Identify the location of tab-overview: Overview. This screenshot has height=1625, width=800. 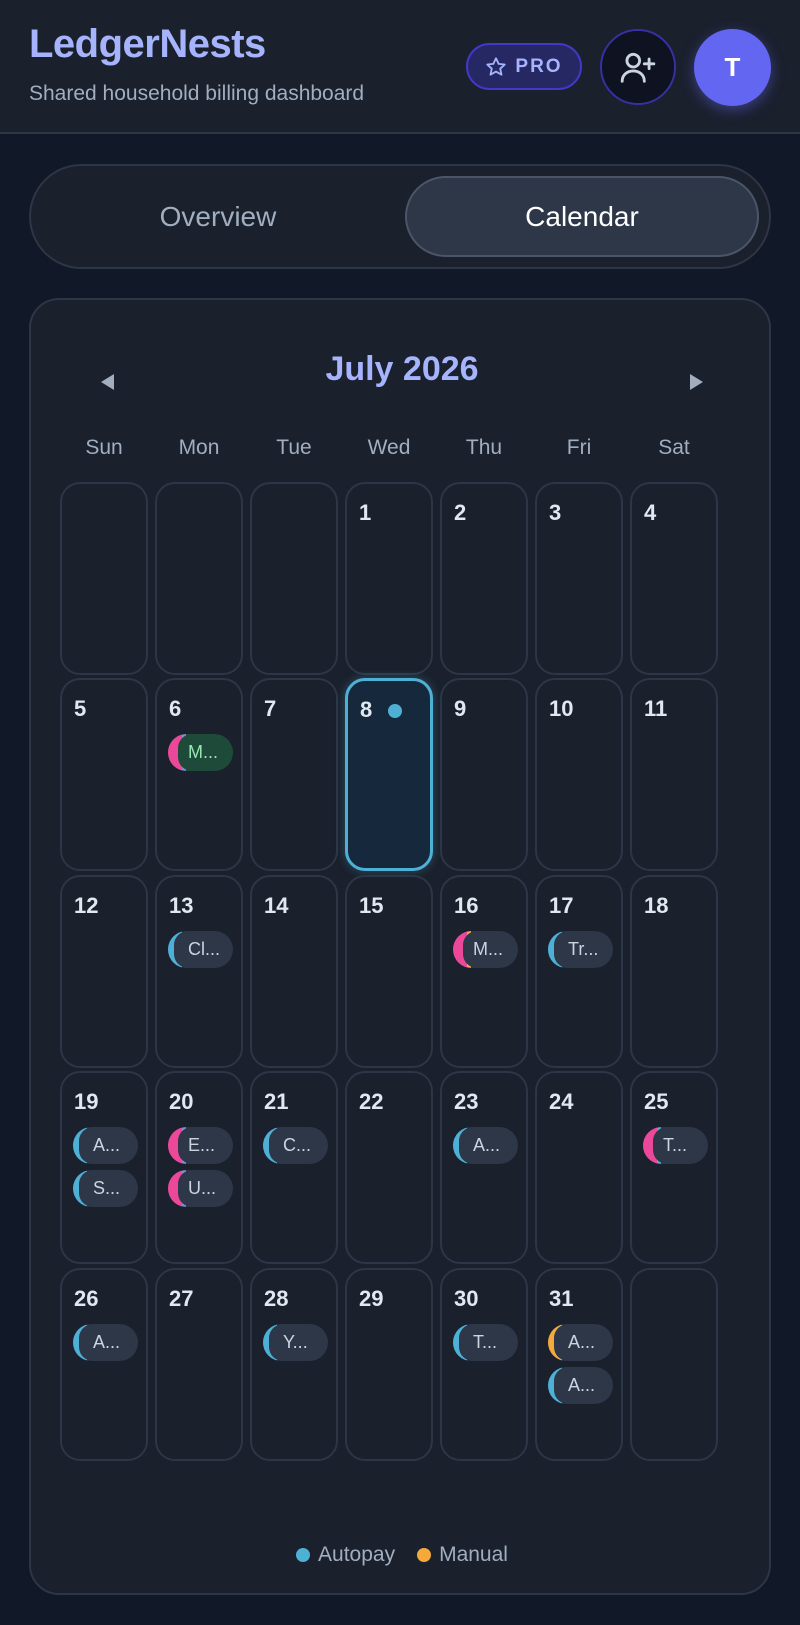
(218, 216).